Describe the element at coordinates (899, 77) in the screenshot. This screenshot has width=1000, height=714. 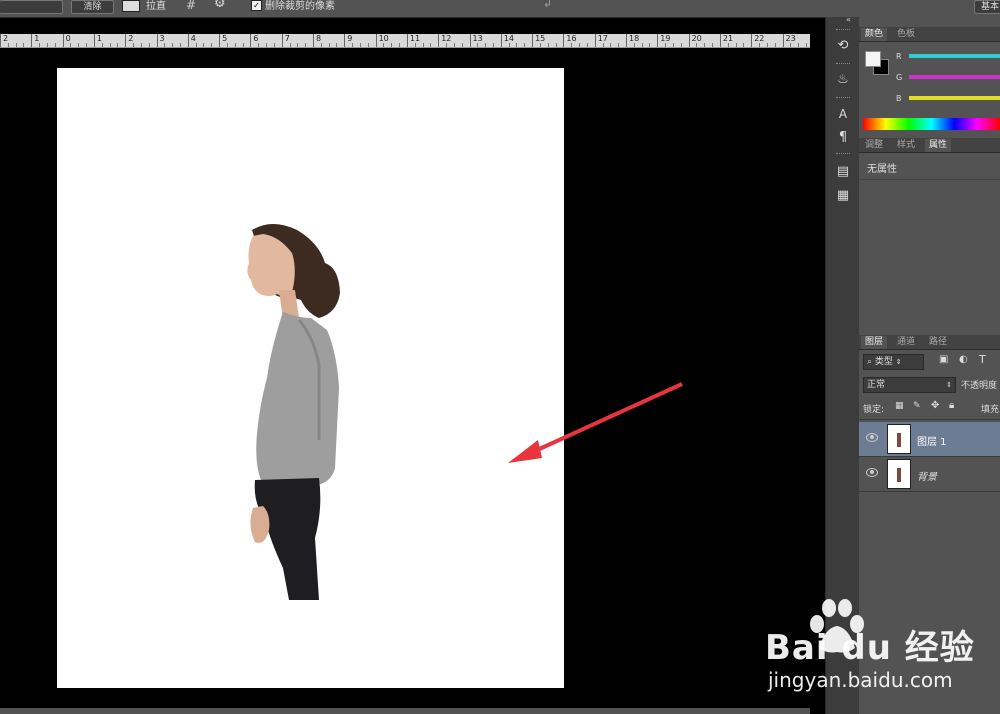
I see `g-label: G` at that location.